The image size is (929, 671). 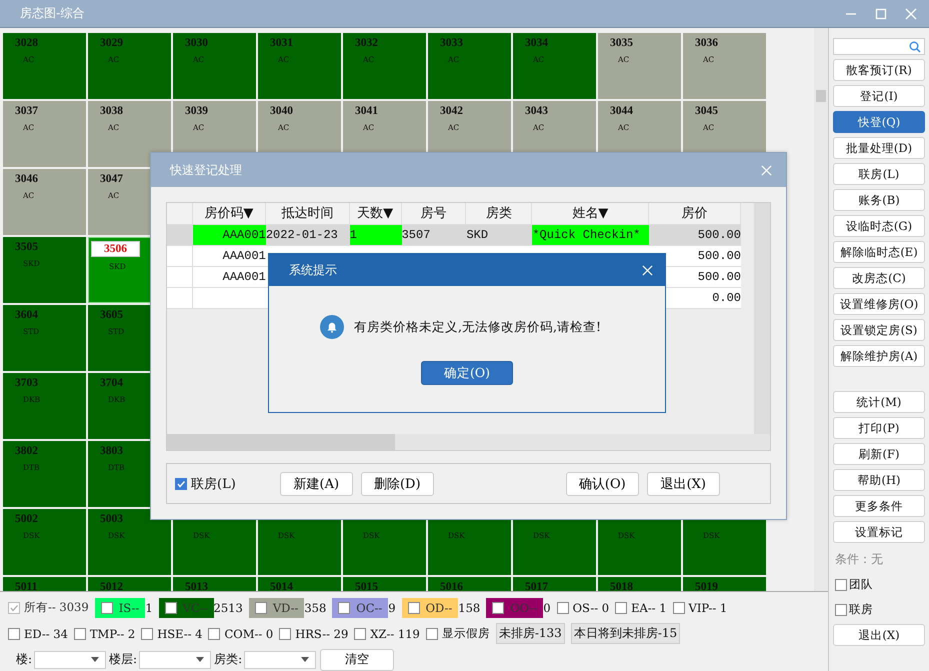 What do you see at coordinates (26, 43) in the screenshot?
I see `room-number: 3028` at bounding box center [26, 43].